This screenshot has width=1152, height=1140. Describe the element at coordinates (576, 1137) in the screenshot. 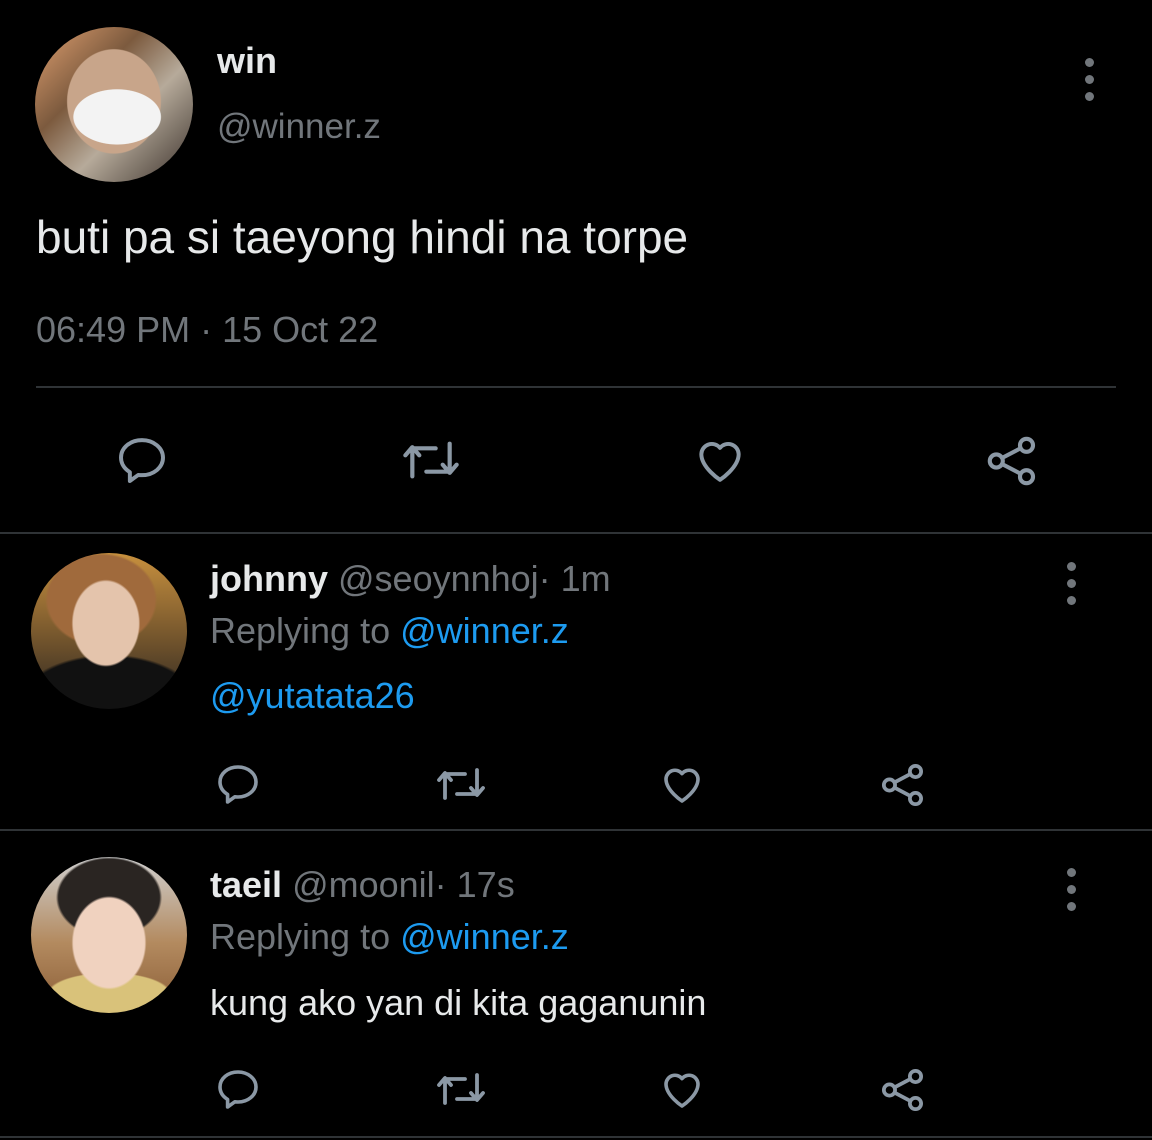

I see `bottom-divider` at that location.